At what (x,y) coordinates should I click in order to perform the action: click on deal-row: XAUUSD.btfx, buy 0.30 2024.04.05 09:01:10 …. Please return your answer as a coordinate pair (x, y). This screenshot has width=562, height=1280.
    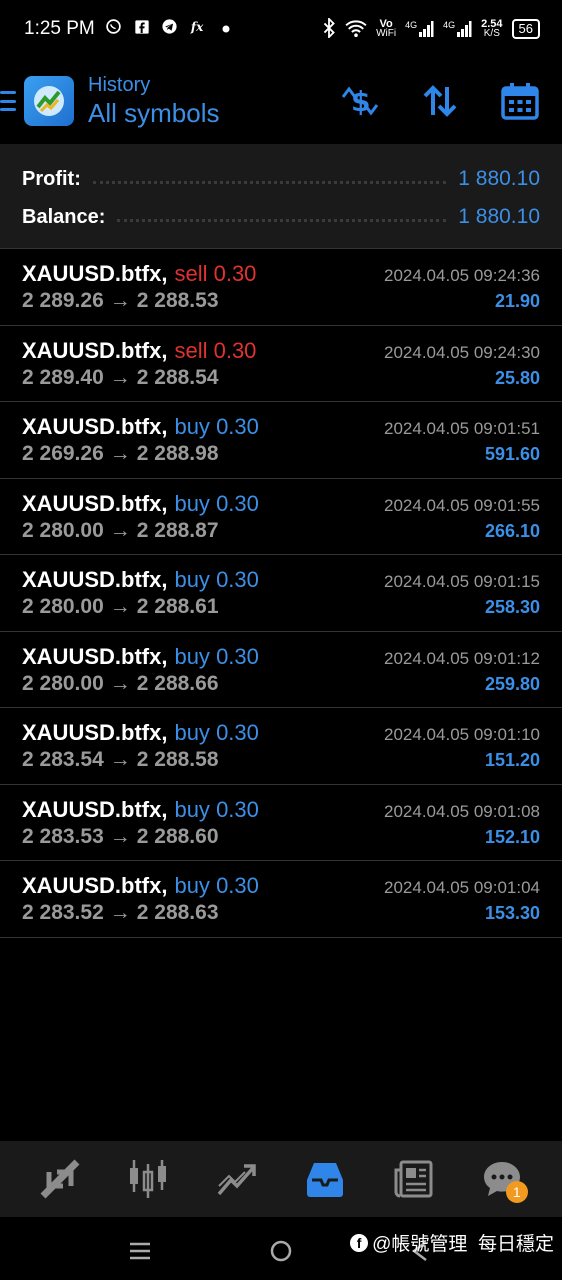
    Looking at the image, I should click on (281, 746).